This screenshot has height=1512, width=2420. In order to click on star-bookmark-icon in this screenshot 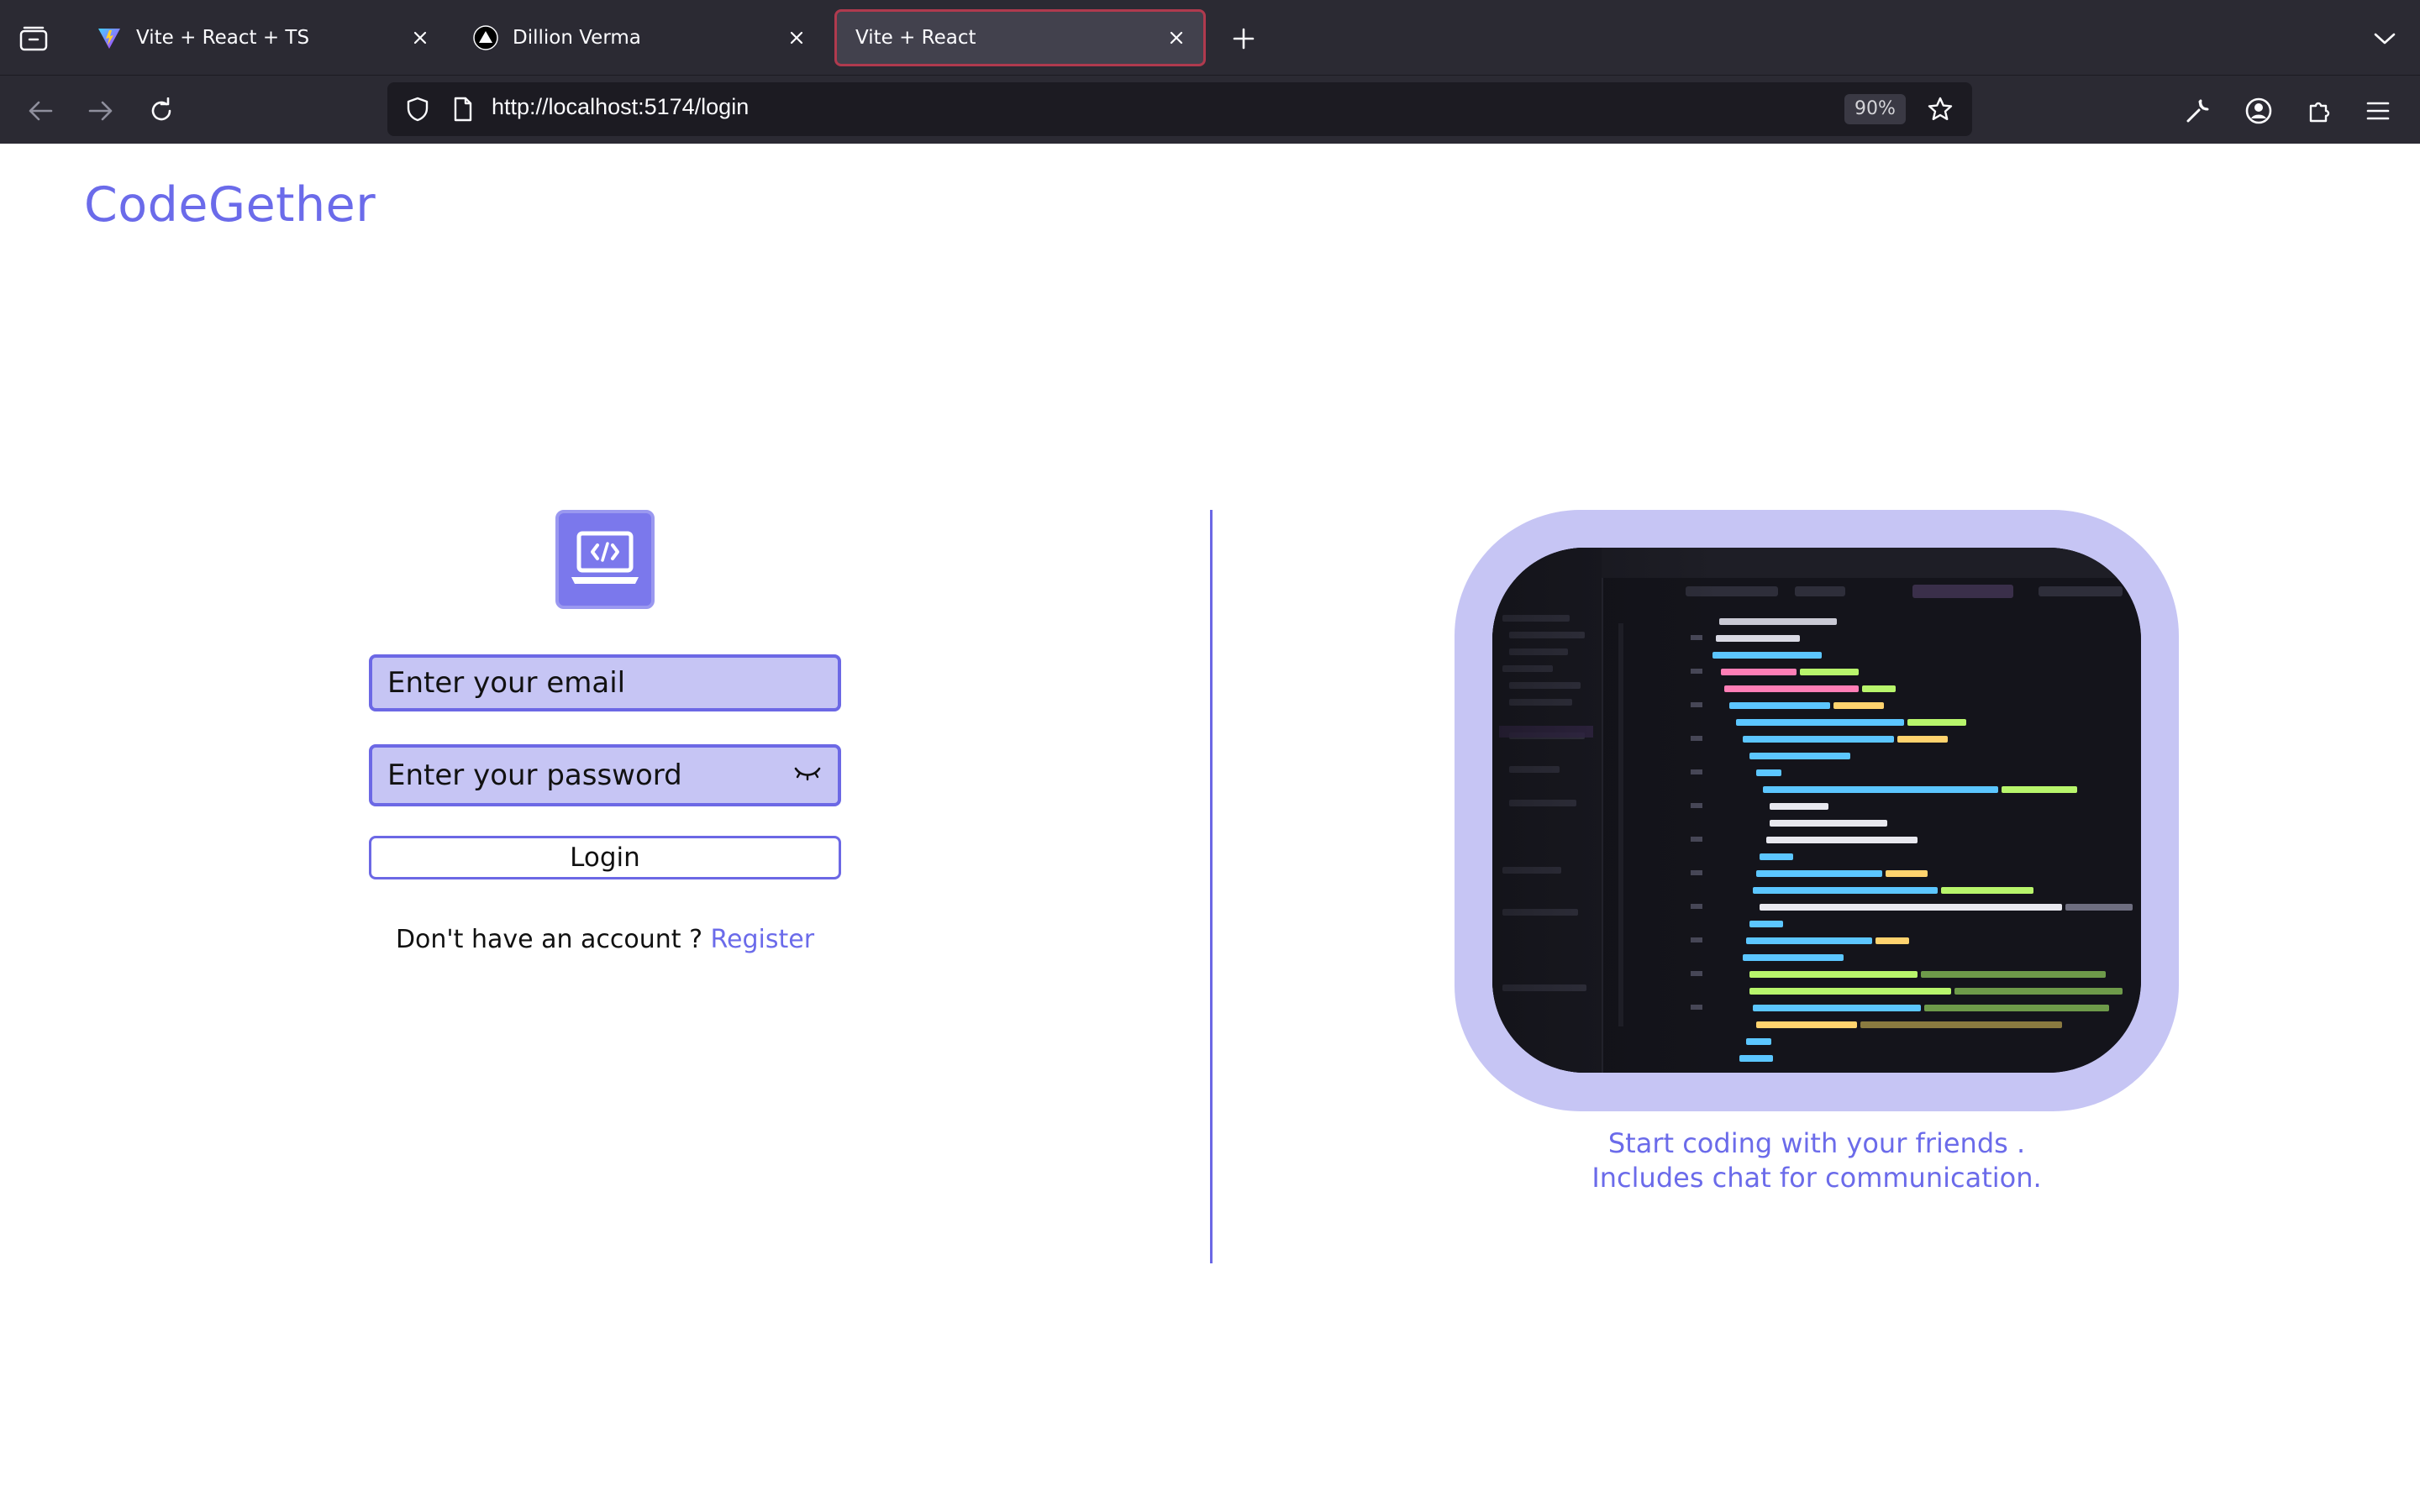, I will do `click(1940, 109)`.